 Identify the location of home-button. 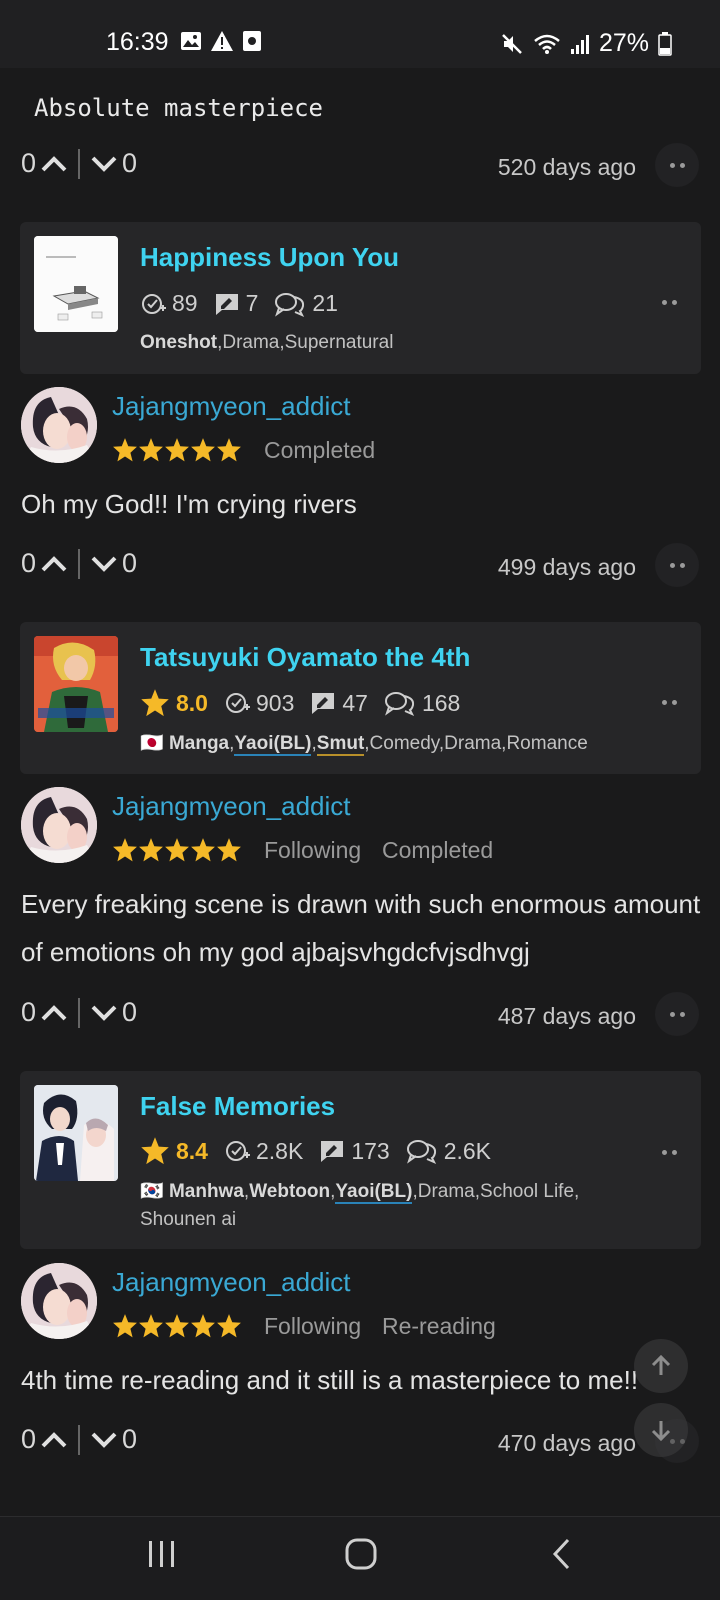
(361, 1556).